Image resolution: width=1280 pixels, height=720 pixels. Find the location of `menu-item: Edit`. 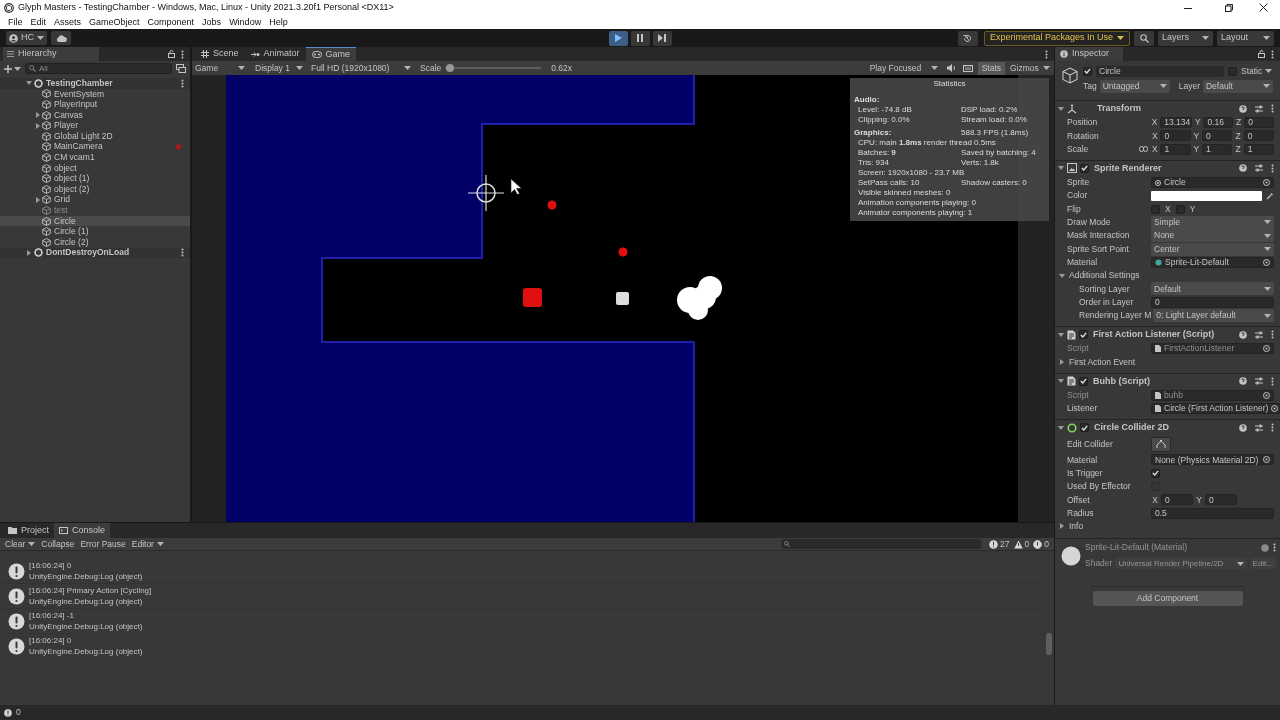

menu-item: Edit is located at coordinates (38, 22).